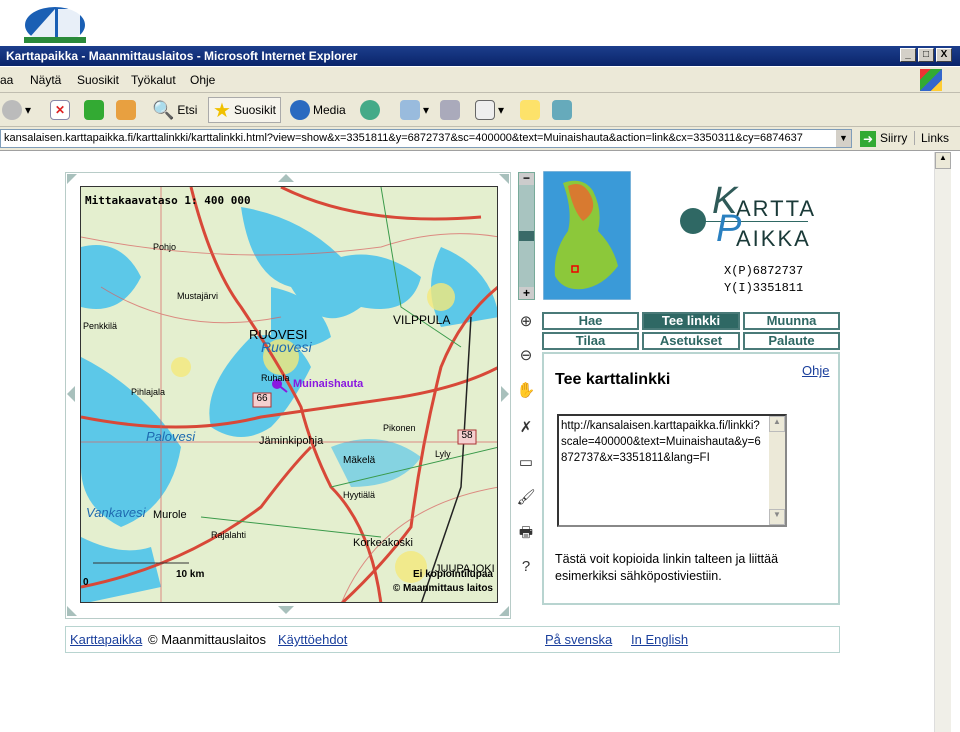 Image resolution: width=960 pixels, height=732 pixels. What do you see at coordinates (275, 378) in the screenshot?
I see `map-place-label: Ruhala` at bounding box center [275, 378].